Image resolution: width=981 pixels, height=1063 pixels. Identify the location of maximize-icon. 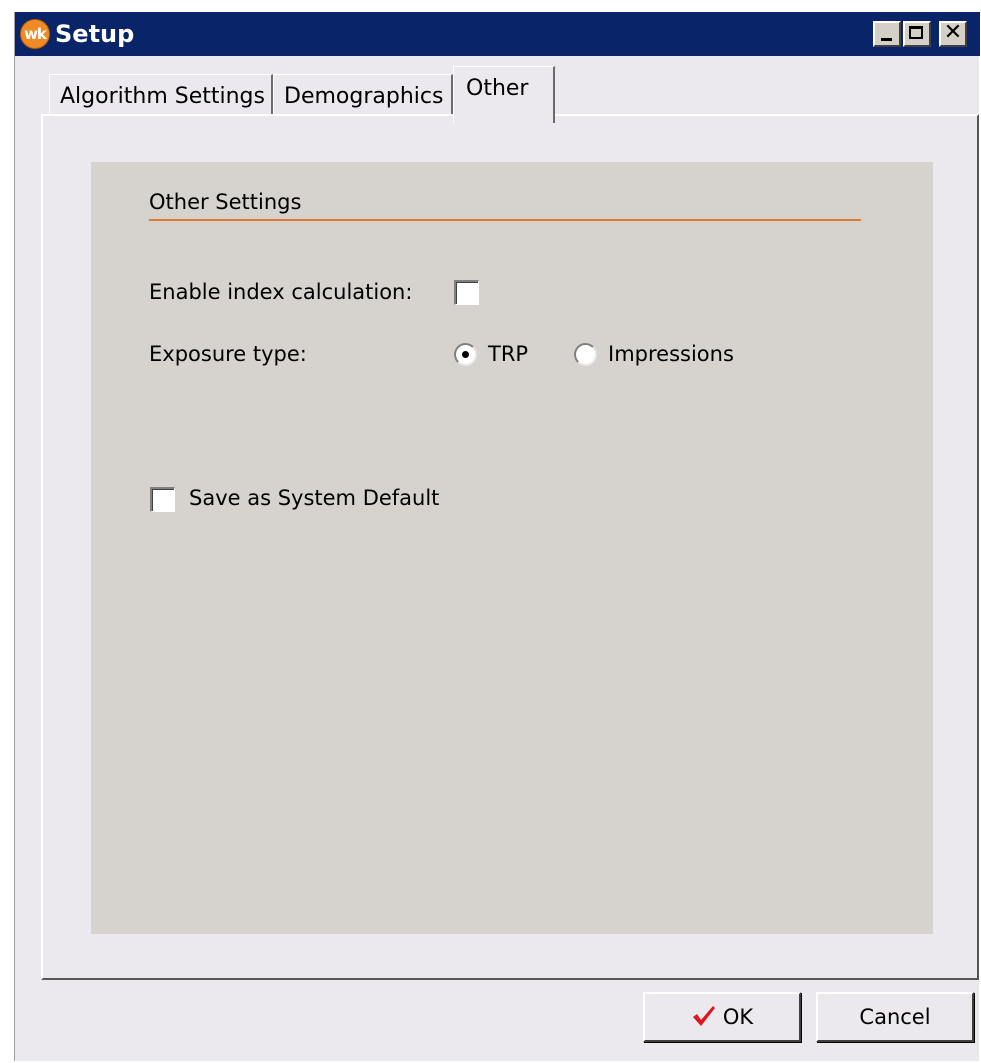
(916, 32).